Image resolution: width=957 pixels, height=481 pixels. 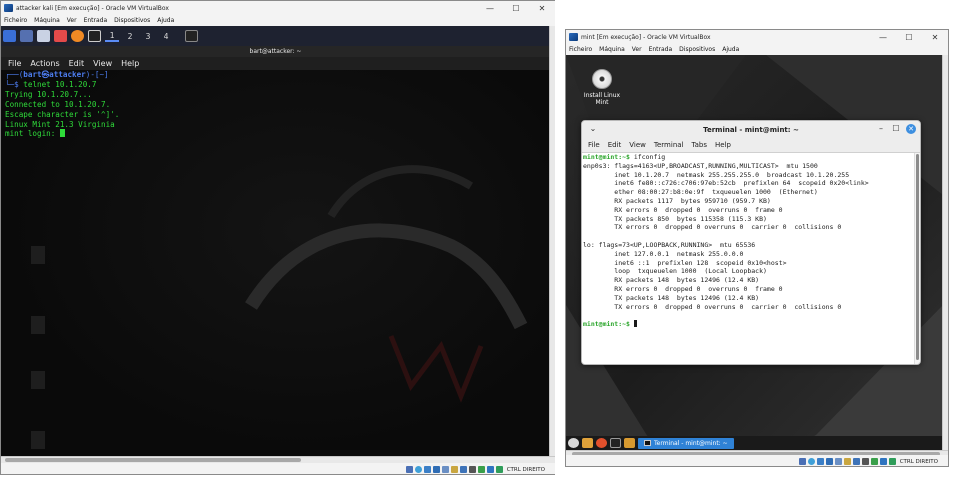 I want to click on mint-menu-icon, so click(x=573, y=443).